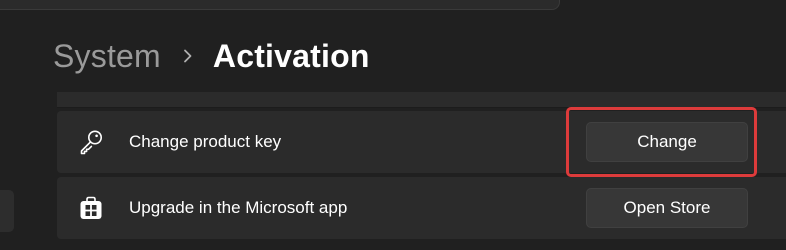 This screenshot has height=250, width=786. Describe the element at coordinates (661, 142) in the screenshot. I see `highlight-annotation` at that location.